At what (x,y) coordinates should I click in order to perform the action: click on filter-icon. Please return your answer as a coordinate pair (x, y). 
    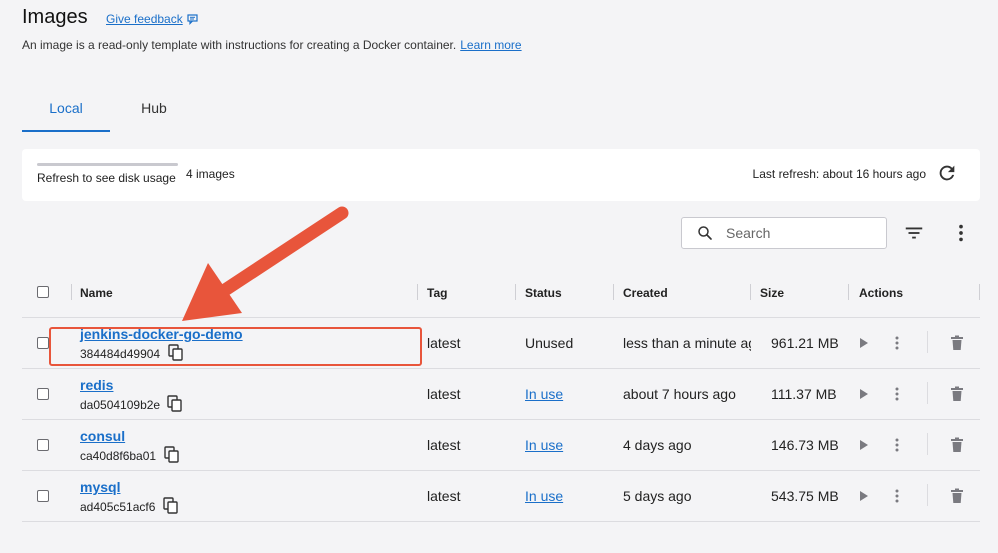
    Looking at the image, I should click on (914, 233).